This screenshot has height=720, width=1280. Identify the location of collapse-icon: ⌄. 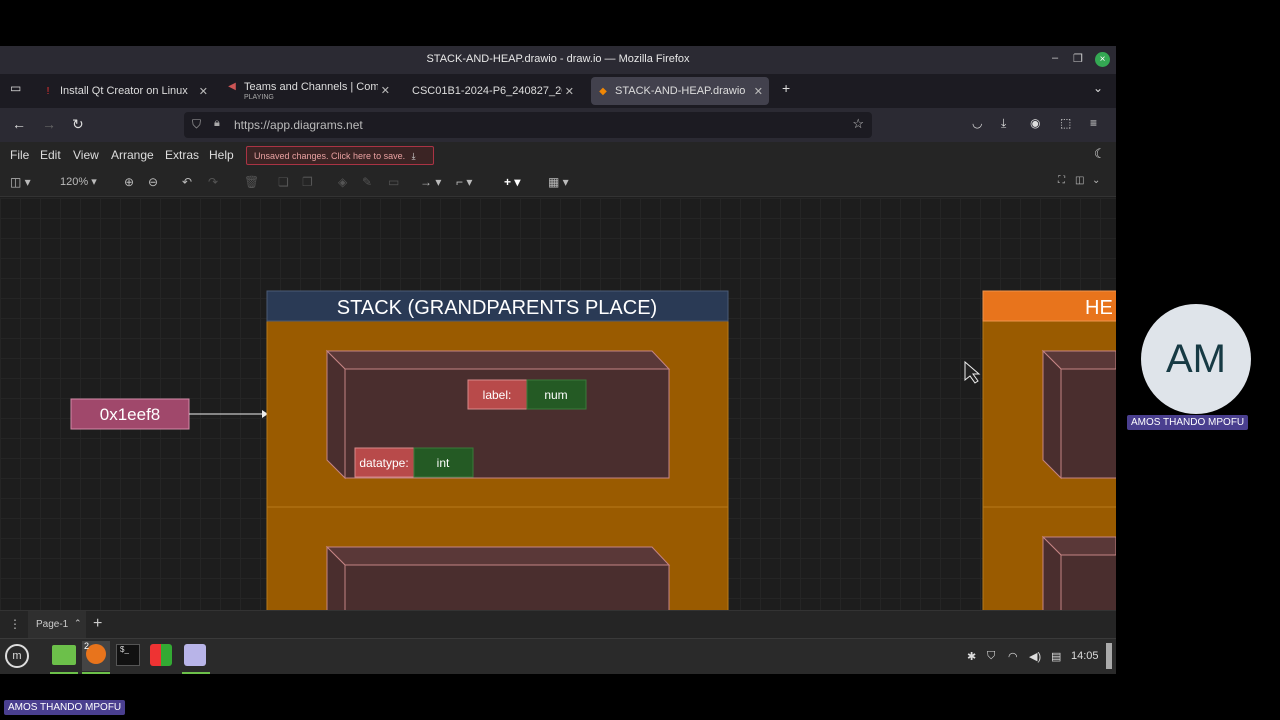
(1096, 180).